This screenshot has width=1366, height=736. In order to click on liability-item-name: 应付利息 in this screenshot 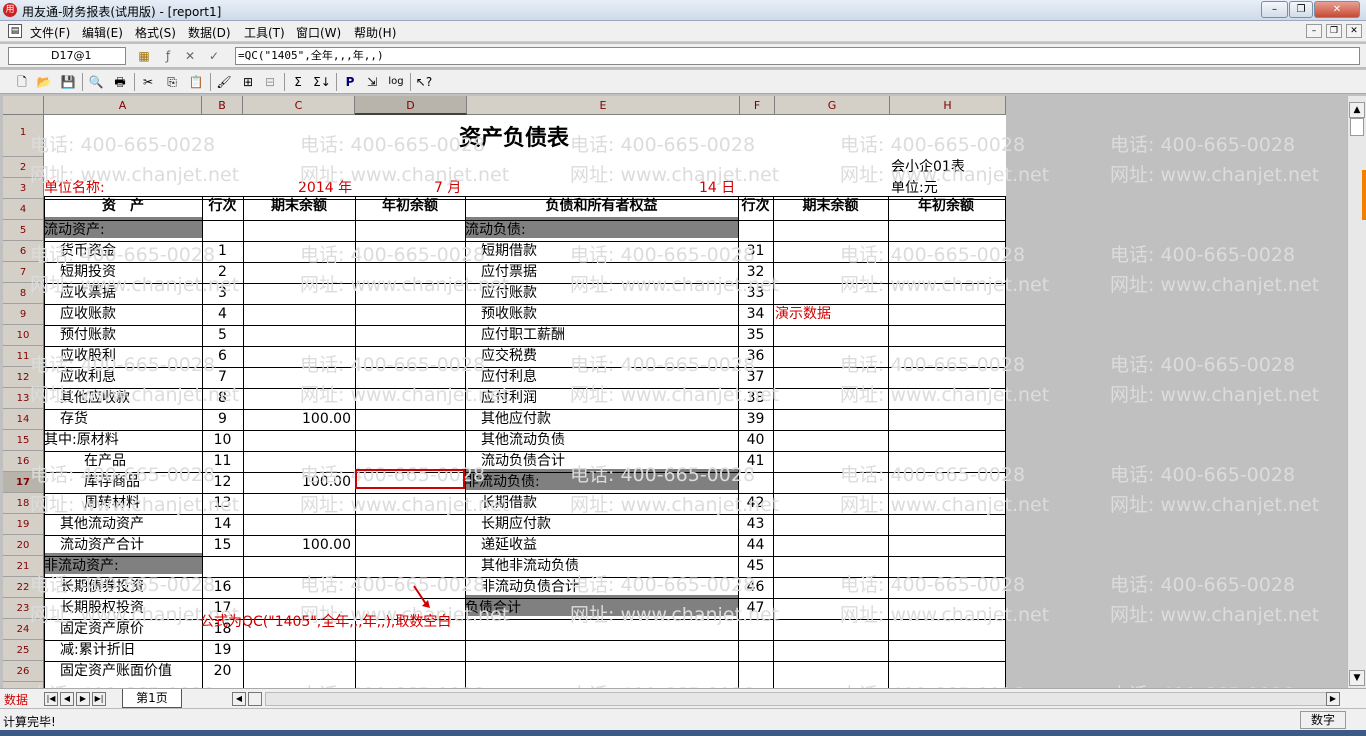, I will do `click(509, 377)`.